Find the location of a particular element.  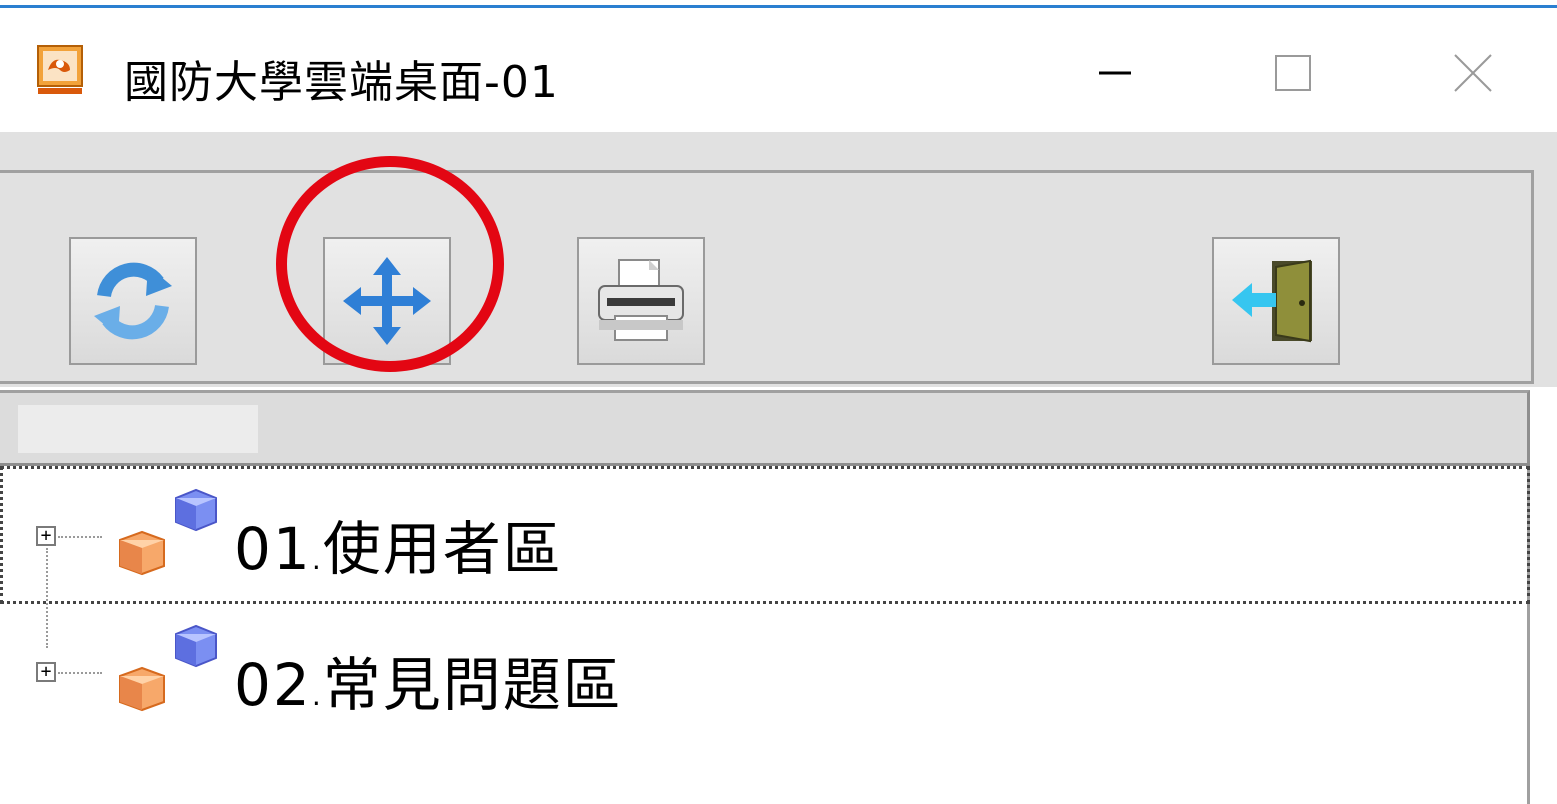

exit-button is located at coordinates (1276, 301).